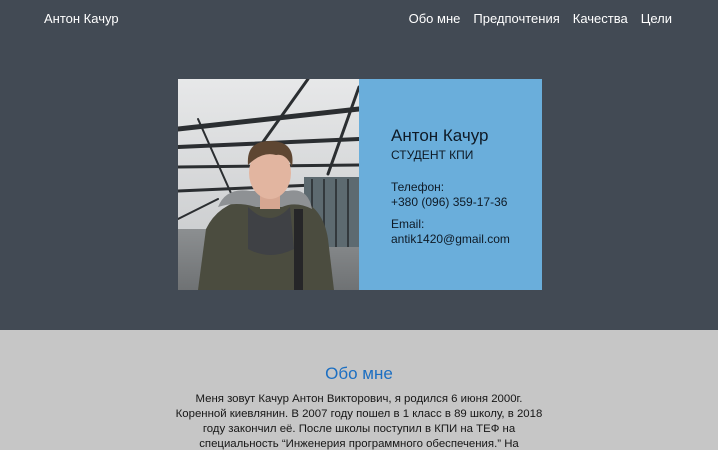 The height and width of the screenshot is (450, 718). Describe the element at coordinates (440, 135) in the screenshot. I see `profile-name: Антон Качур` at that location.